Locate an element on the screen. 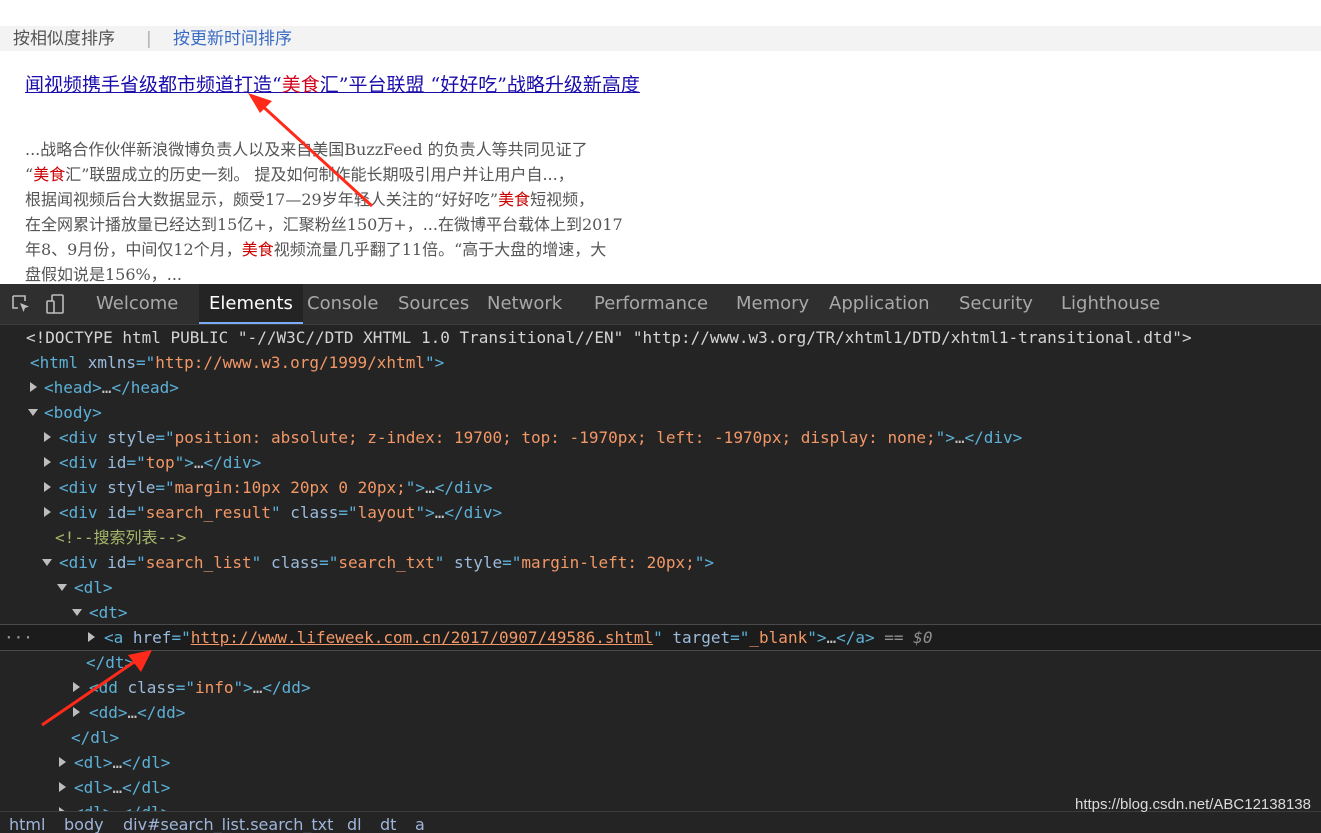 Image resolution: width=1321 pixels, height=833 pixels. title-highlight: 美食 is located at coordinates (300, 85).